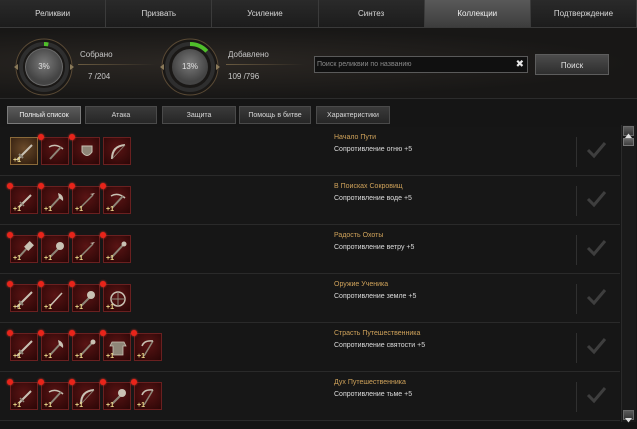 This screenshot has height=429, width=637. I want to click on tab-1: Призвать, so click(159, 13).